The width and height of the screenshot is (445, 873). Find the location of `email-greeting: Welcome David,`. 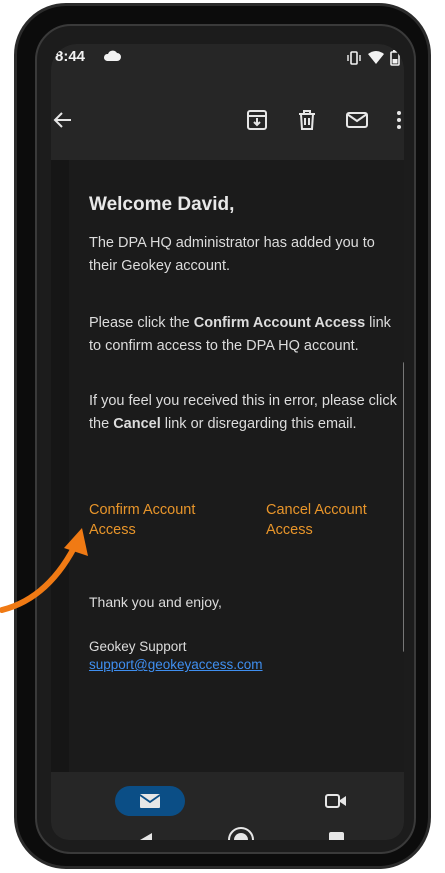

email-greeting: Welcome David, is located at coordinates (162, 204).